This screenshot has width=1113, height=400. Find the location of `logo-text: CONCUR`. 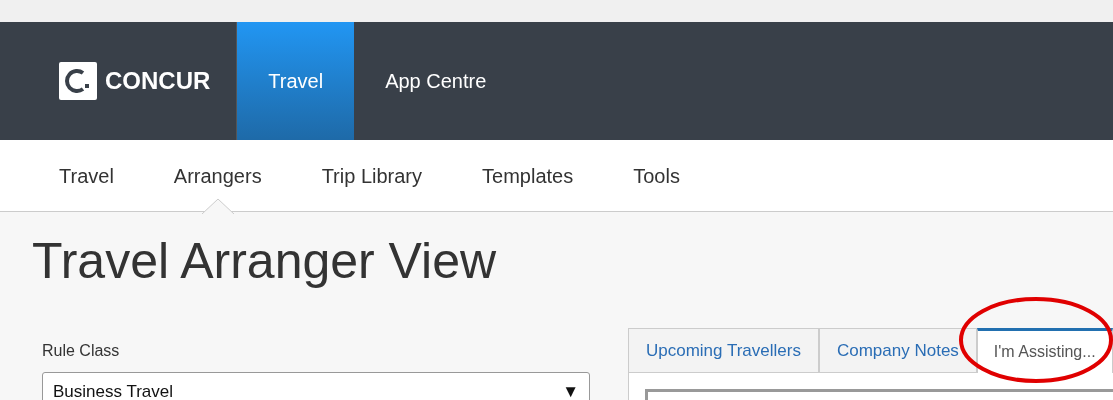

logo-text: CONCUR is located at coordinates (158, 81).